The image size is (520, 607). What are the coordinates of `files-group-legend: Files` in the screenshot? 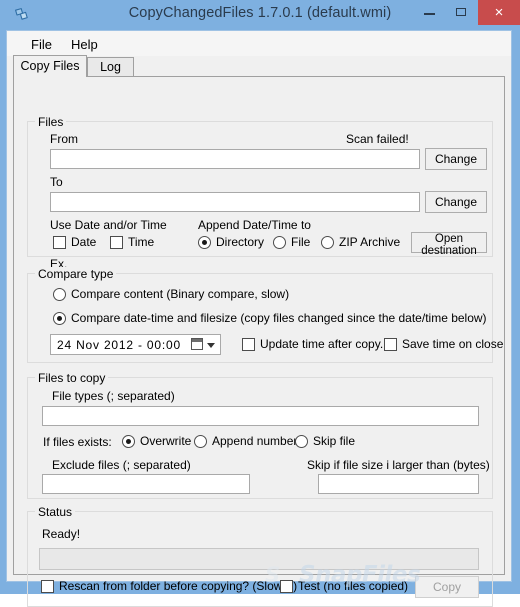 It's located at (51, 122).